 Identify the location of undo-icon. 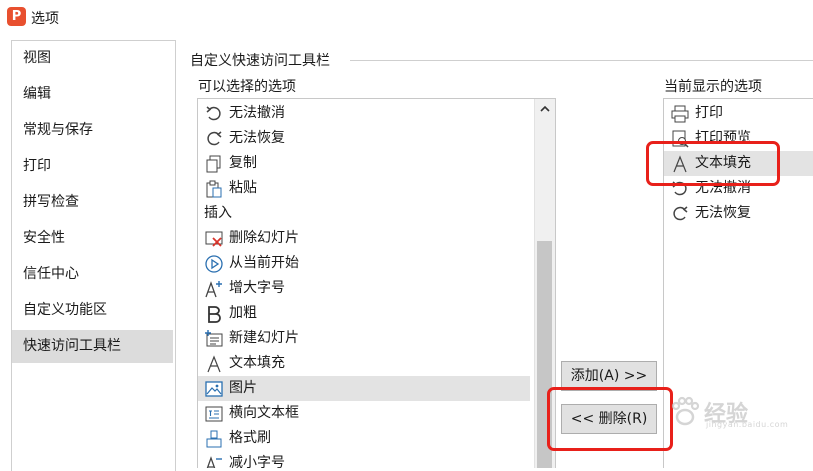
(213, 113).